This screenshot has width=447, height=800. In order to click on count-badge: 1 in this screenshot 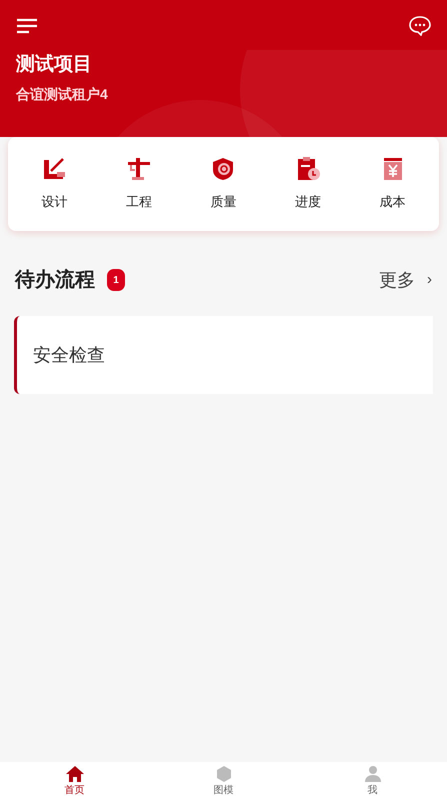, I will do `click(116, 280)`.